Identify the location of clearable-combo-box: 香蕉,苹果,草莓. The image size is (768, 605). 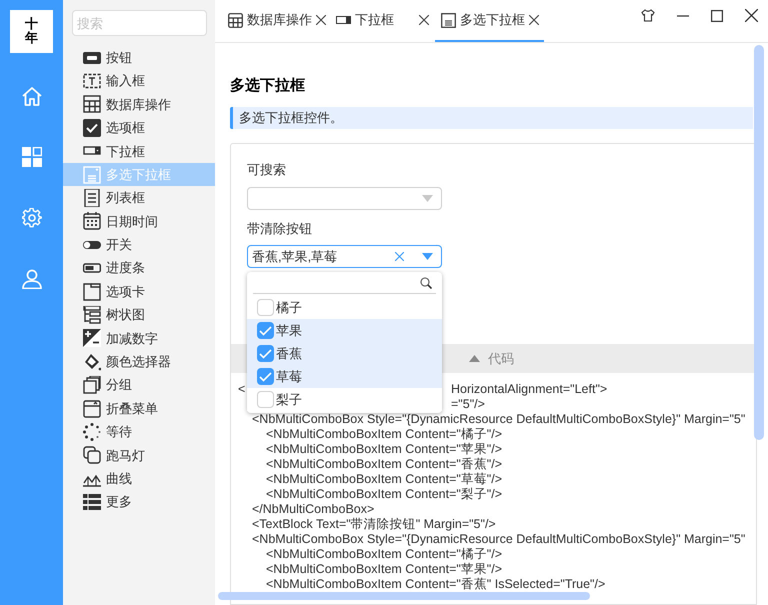
(344, 256).